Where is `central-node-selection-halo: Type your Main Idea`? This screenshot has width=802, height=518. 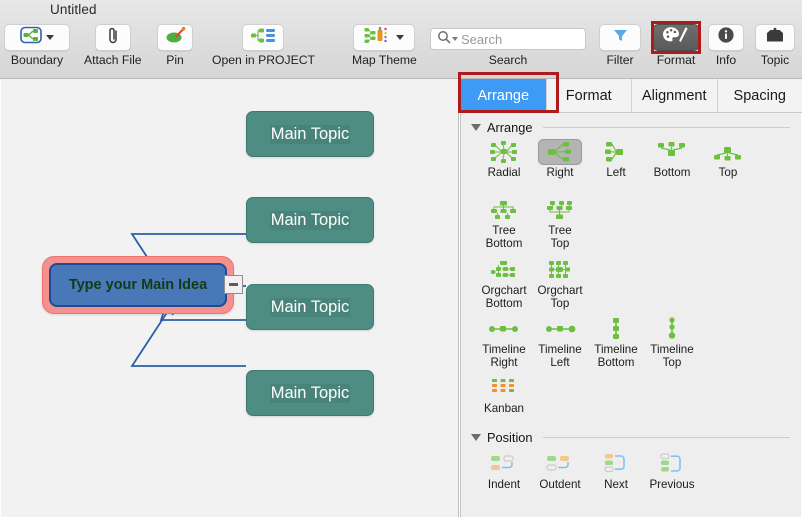 central-node-selection-halo: Type your Main Idea is located at coordinates (138, 285).